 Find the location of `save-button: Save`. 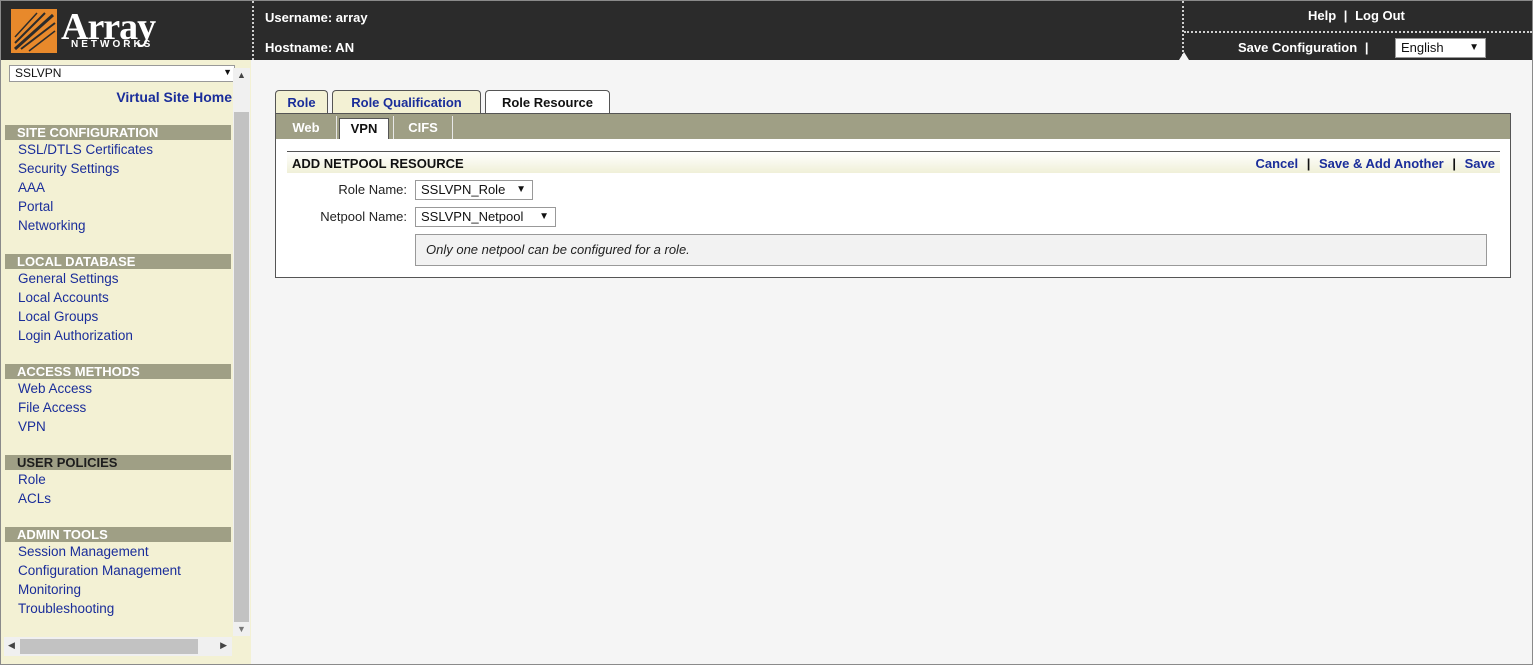

save-button: Save is located at coordinates (1480, 163).